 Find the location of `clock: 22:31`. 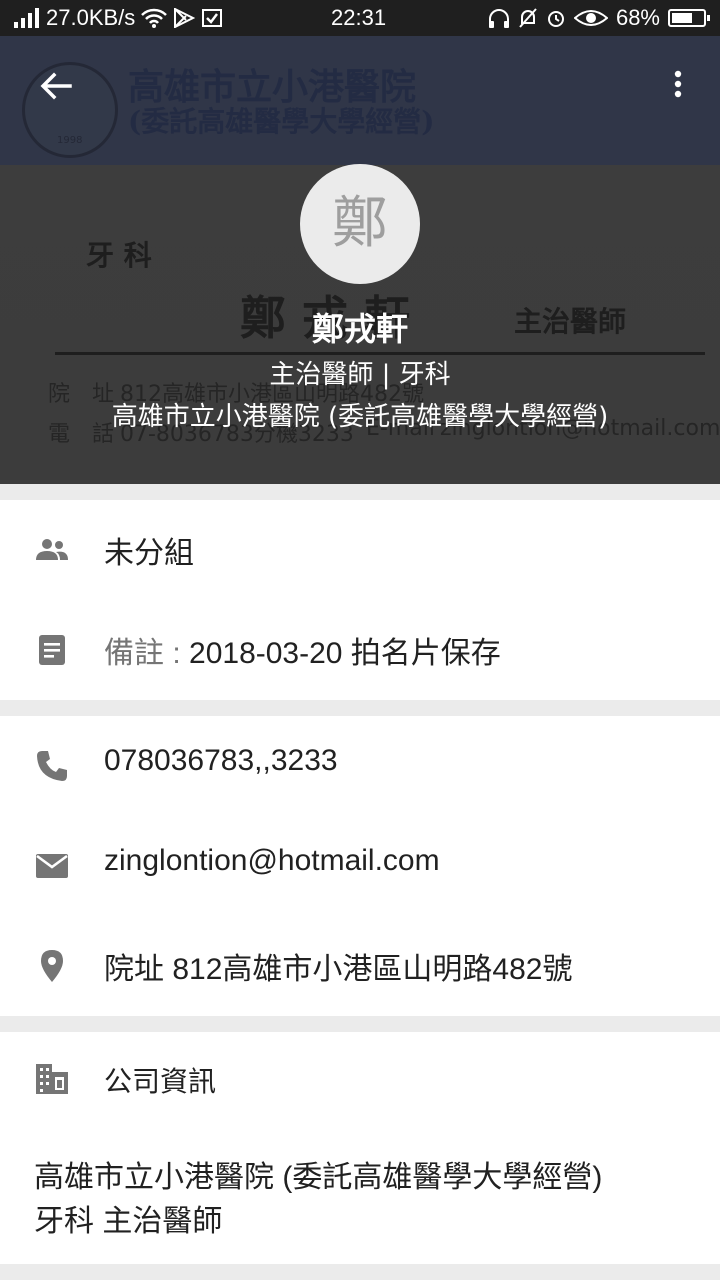

clock: 22:31 is located at coordinates (359, 17).